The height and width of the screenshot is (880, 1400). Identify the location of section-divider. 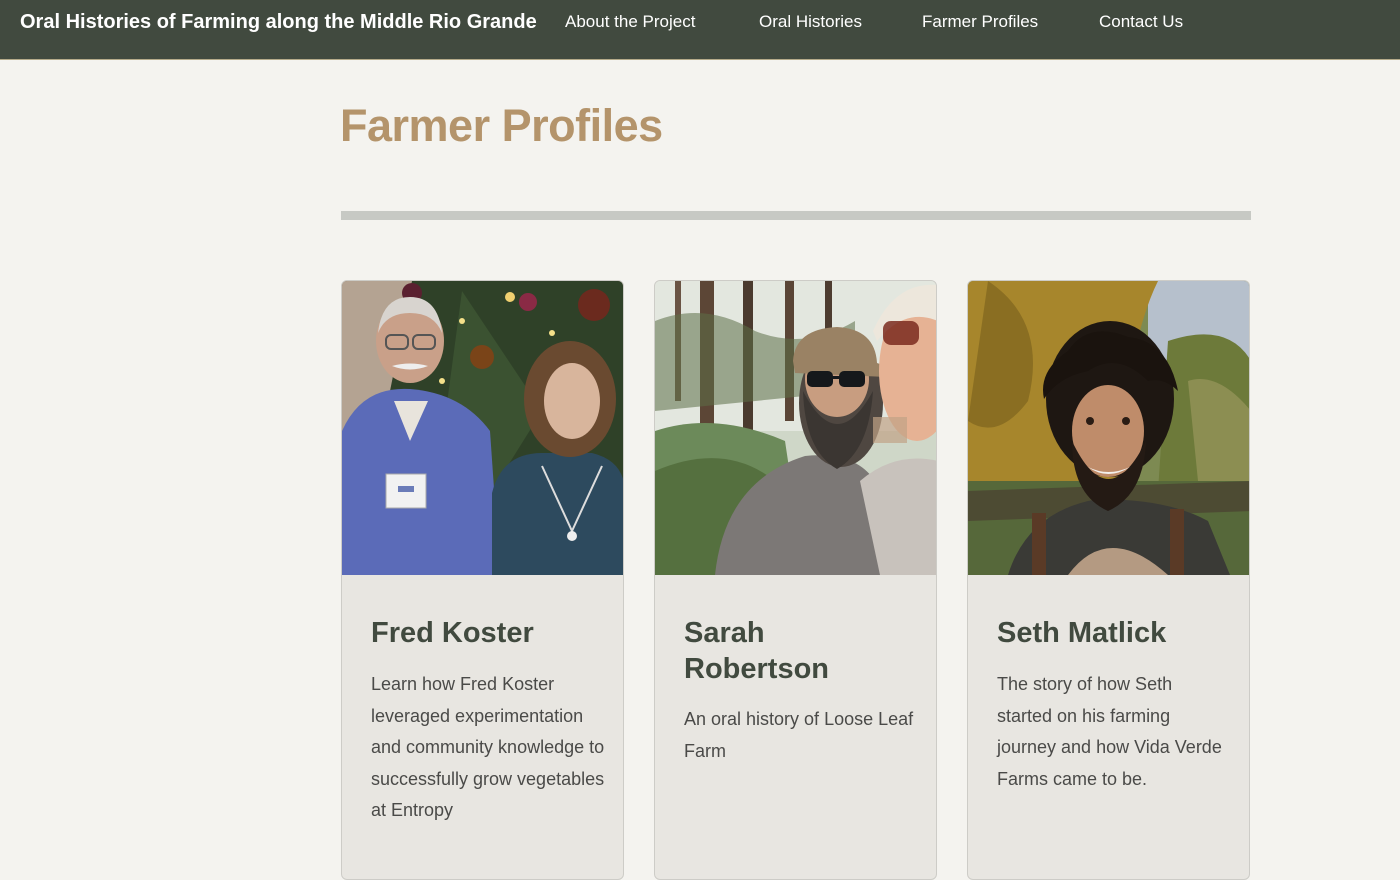
(796, 215).